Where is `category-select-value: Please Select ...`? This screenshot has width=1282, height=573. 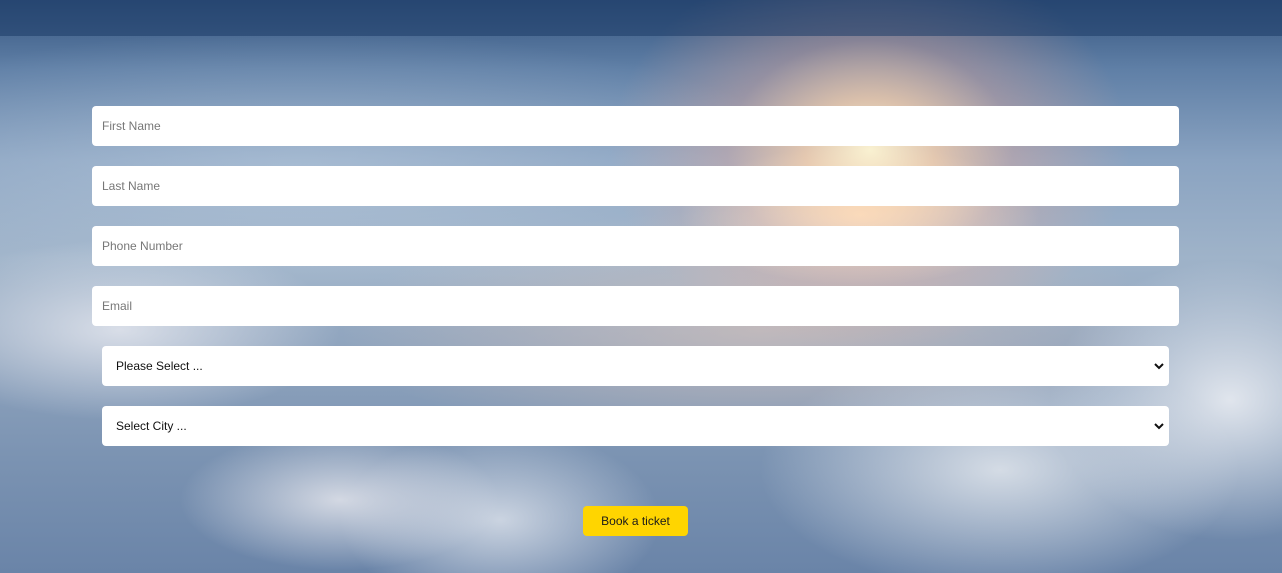 category-select-value: Please Select ... is located at coordinates (159, 366).